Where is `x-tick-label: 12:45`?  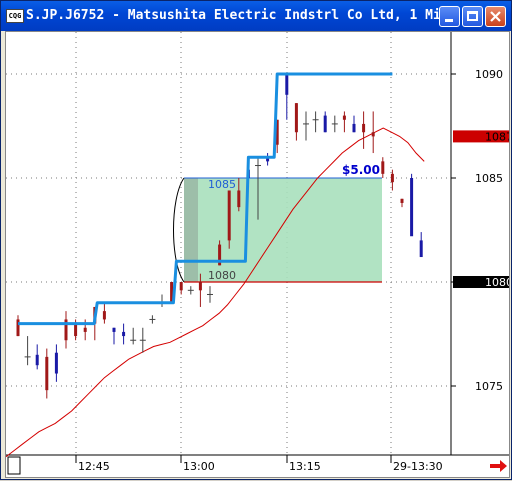
x-tick-label: 12:45 is located at coordinates (94, 466).